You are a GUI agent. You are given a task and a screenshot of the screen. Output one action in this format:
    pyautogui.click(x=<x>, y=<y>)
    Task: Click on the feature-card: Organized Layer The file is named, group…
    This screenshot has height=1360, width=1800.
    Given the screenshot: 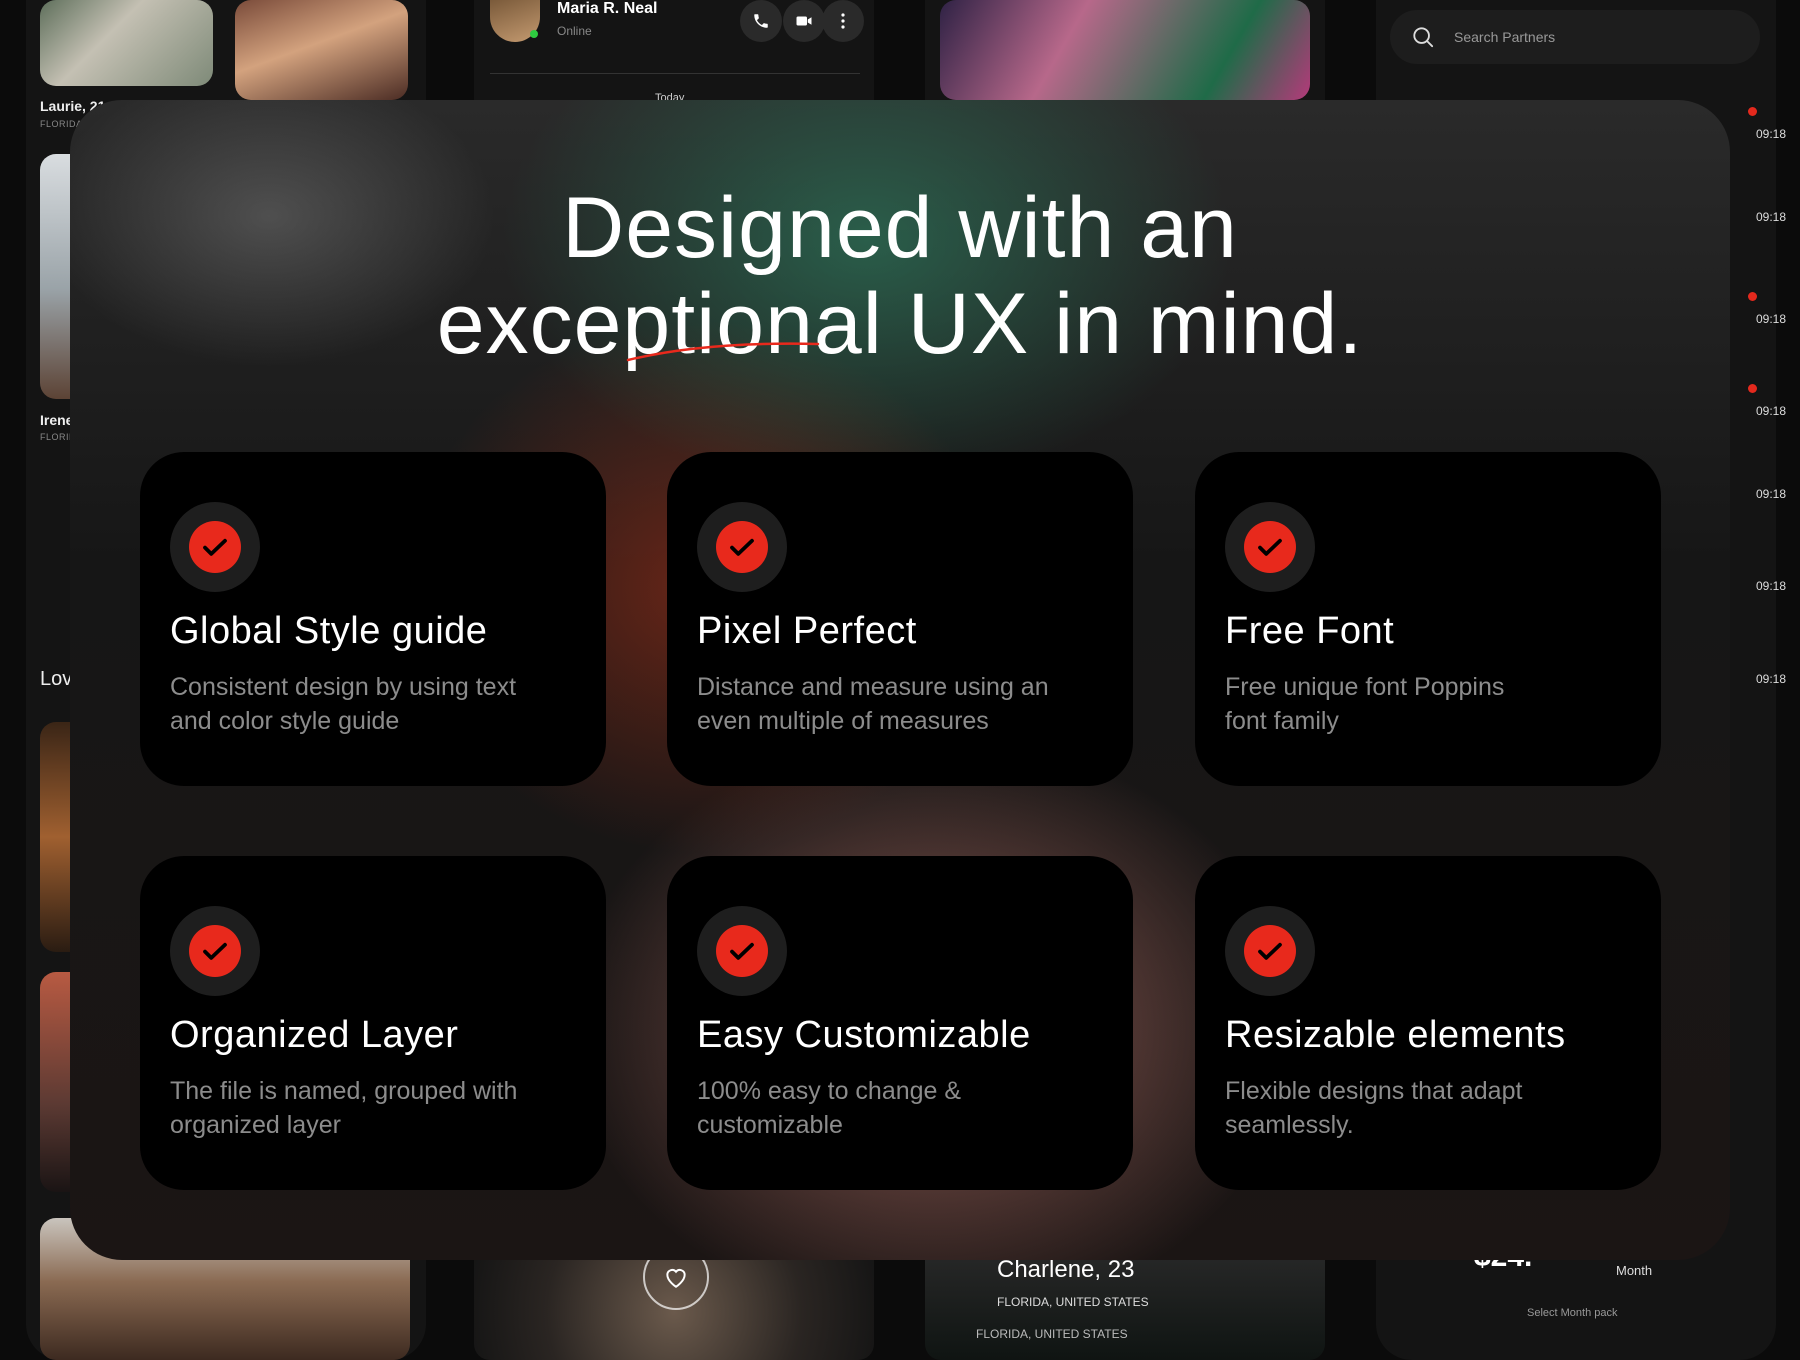 What is the action you would take?
    pyautogui.click(x=373, y=1023)
    